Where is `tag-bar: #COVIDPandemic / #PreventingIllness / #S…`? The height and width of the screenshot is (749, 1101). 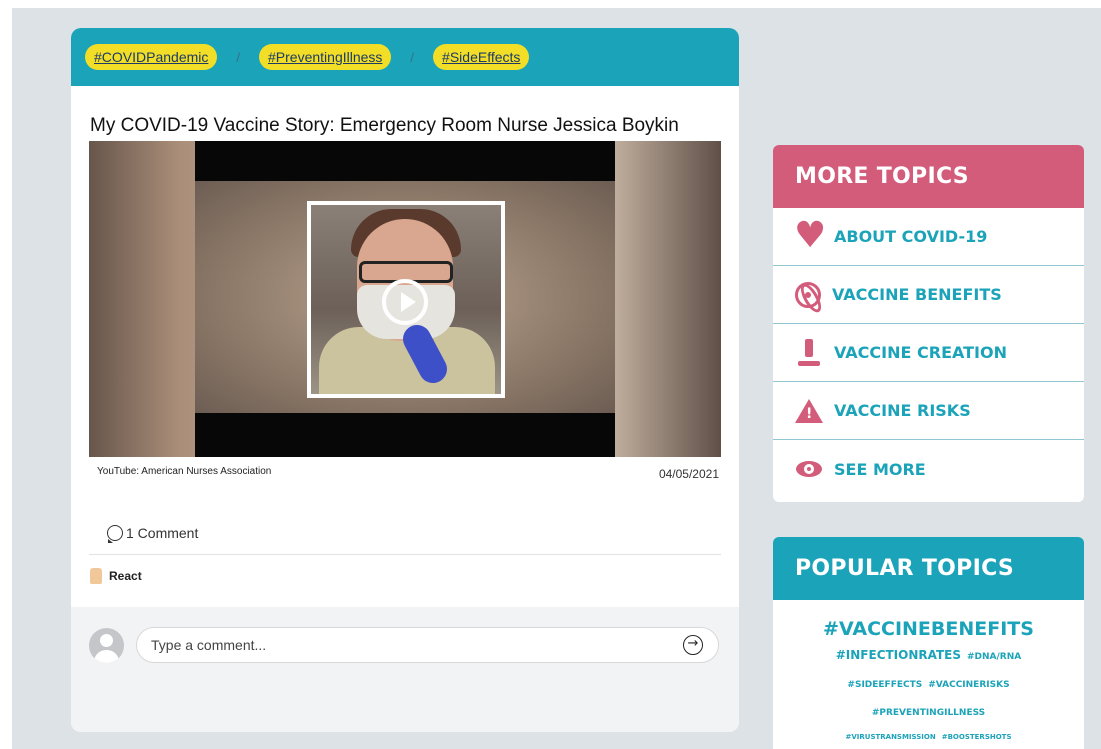
tag-bar: #COVIDPandemic / #PreventingIllness / #S… is located at coordinates (405, 57).